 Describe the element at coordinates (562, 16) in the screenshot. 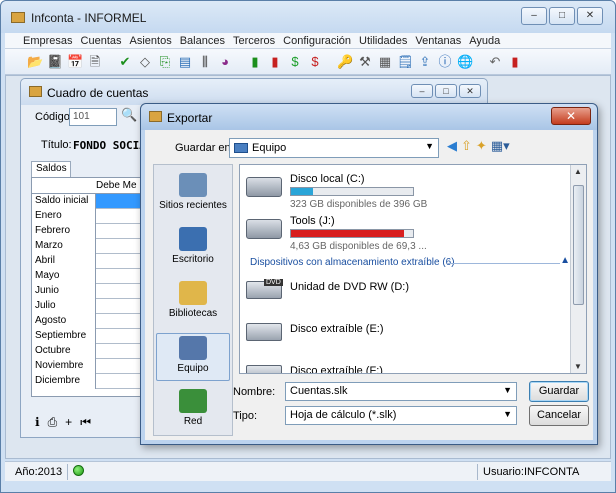

I see `maximize-button: □` at that location.